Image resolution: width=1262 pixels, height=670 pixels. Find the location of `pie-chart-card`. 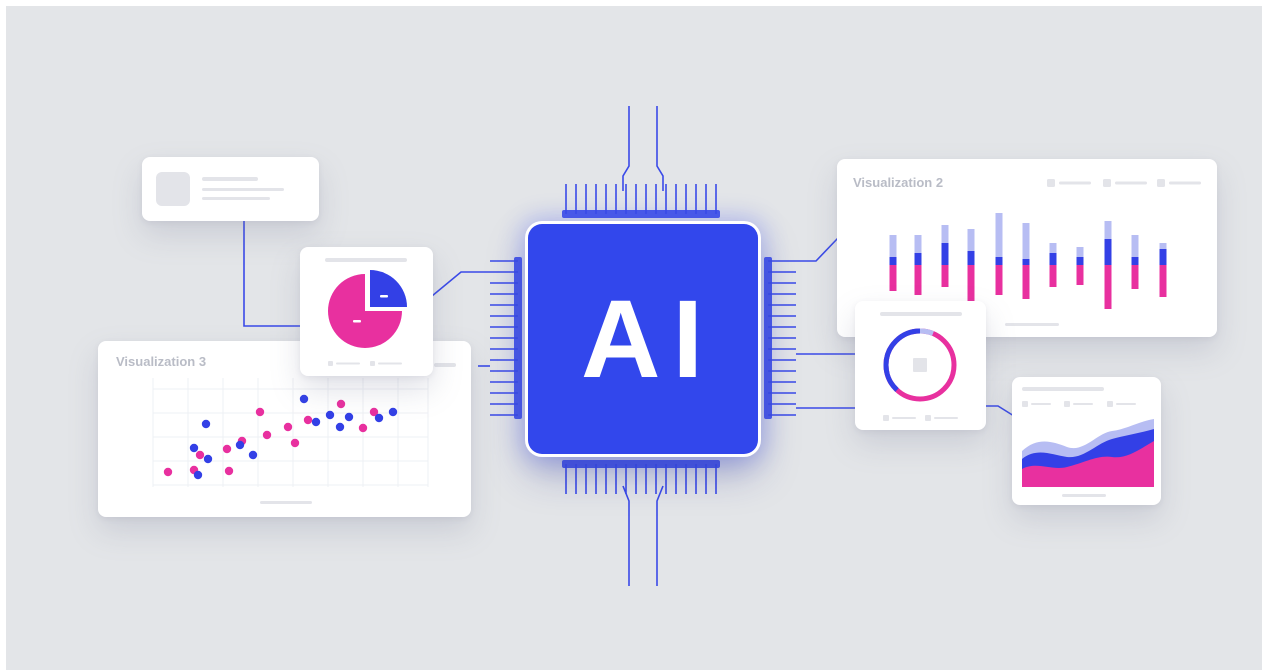

pie-chart-card is located at coordinates (366, 311).